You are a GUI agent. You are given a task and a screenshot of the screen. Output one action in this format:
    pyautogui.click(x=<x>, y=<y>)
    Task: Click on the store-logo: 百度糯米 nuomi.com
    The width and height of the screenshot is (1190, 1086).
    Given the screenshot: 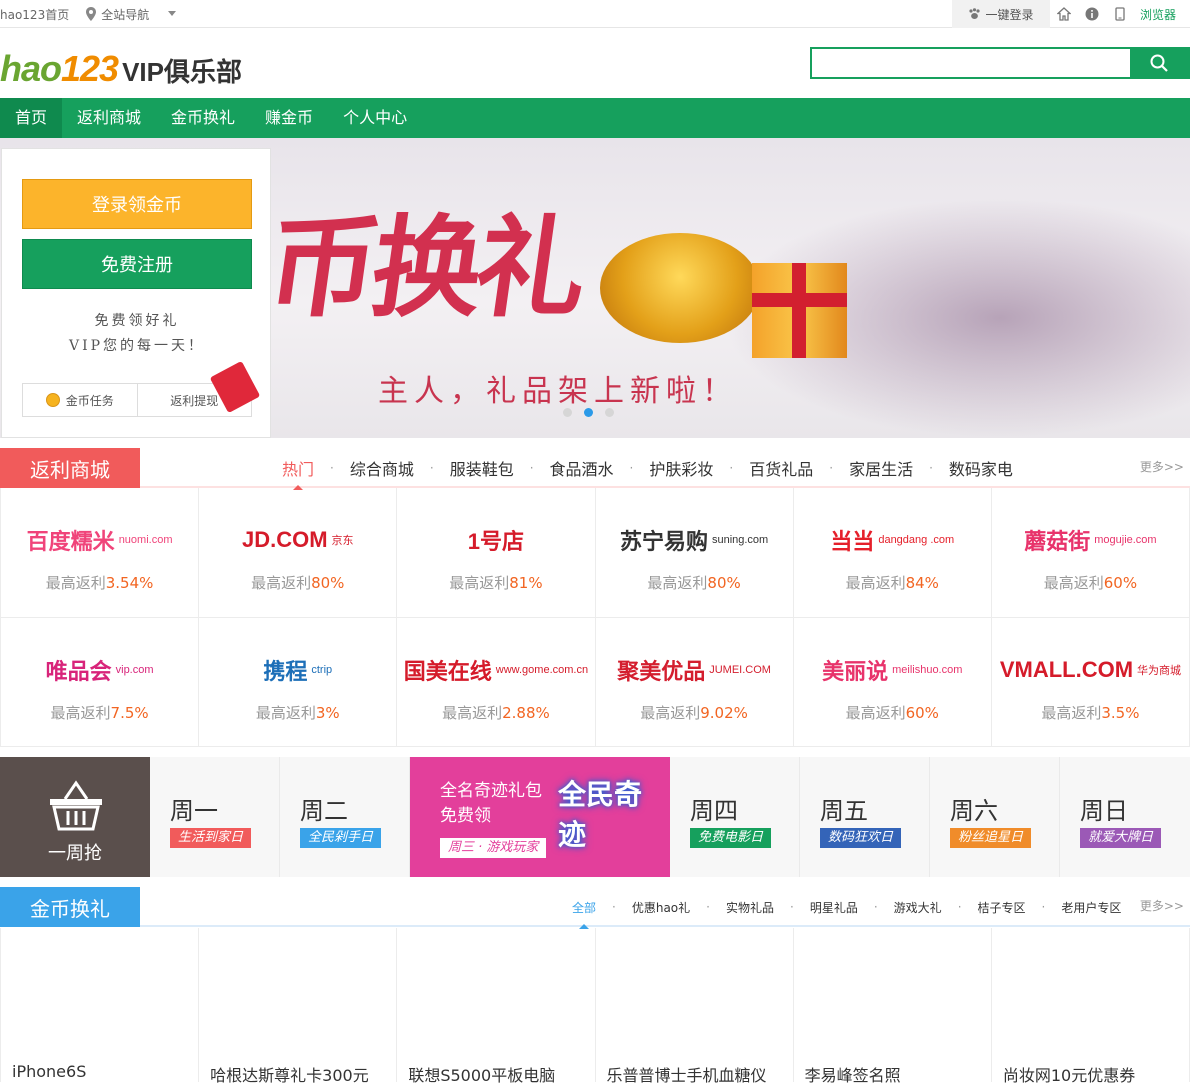 What is the action you would take?
    pyautogui.click(x=99, y=540)
    